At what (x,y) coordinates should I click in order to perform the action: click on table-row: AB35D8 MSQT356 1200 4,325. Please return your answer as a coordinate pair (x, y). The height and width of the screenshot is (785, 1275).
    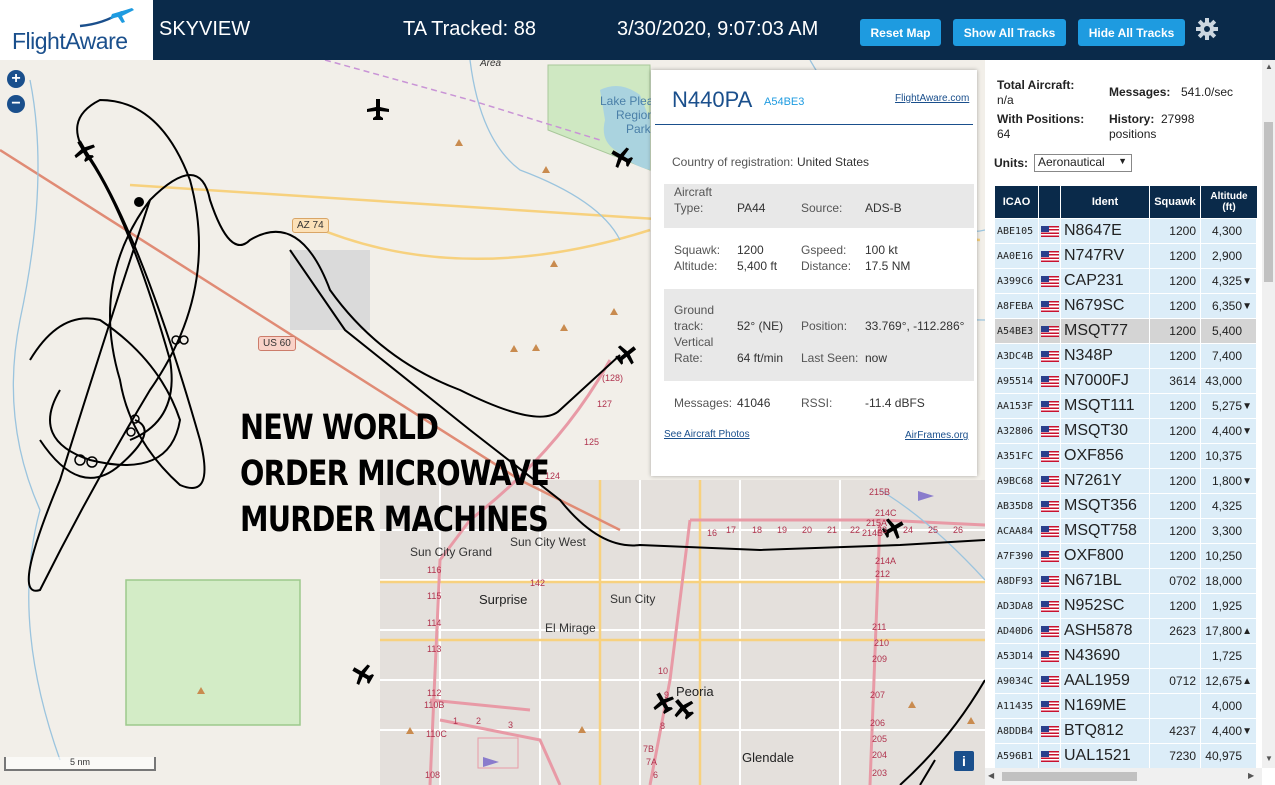
    Looking at the image, I should click on (1126, 506).